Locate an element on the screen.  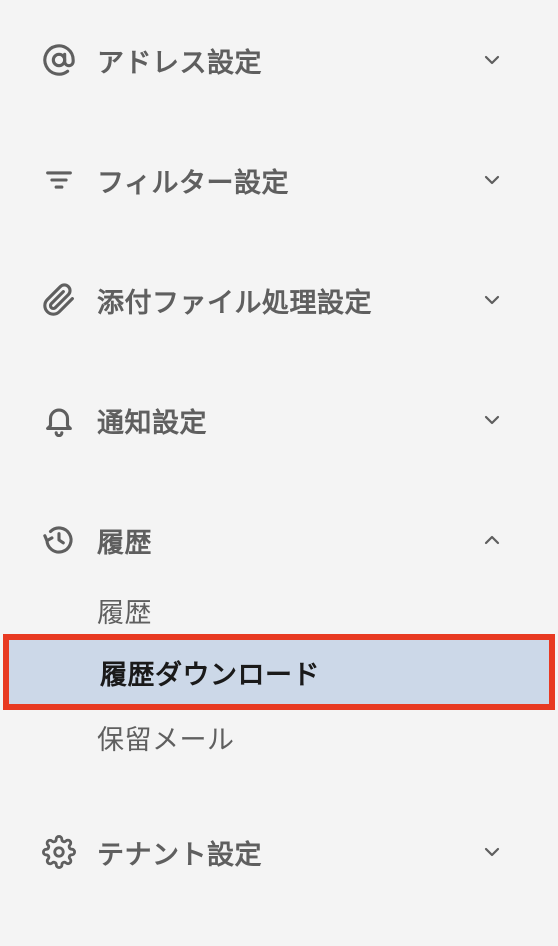
section-attachment-settings: 添付ファイル処理設定 is located at coordinates (279, 300).